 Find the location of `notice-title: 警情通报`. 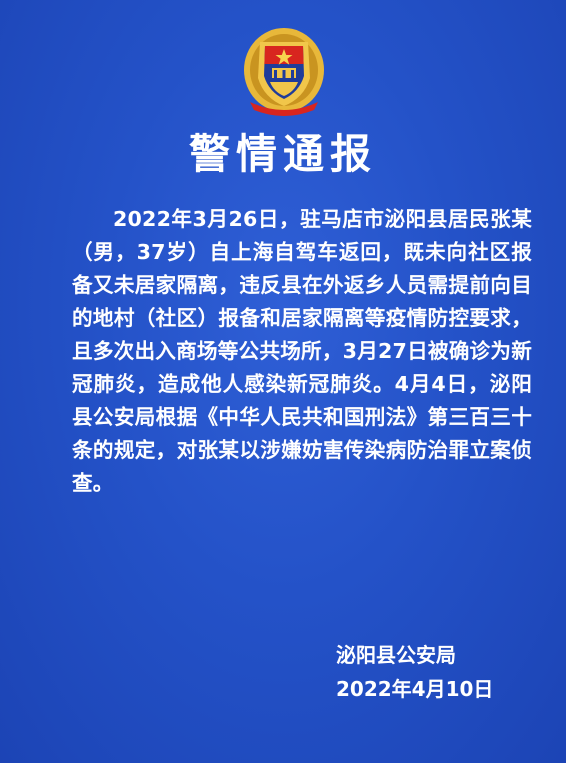

notice-title: 警情通报 is located at coordinates (283, 154).